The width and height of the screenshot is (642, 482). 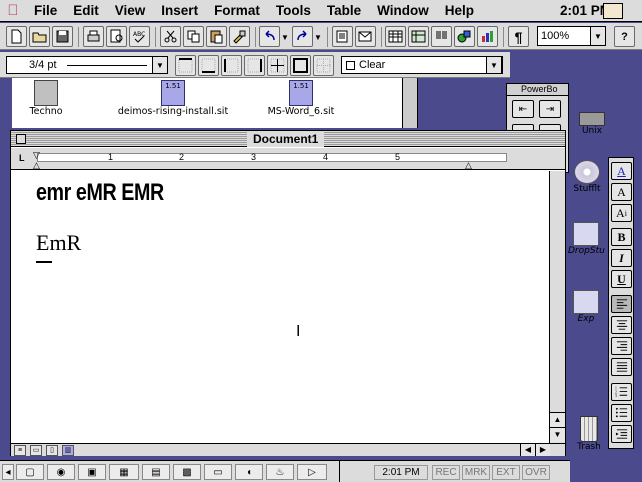 What do you see at coordinates (160, 65) in the screenshot?
I see `line-style-dropdown-icon: ▼` at bounding box center [160, 65].